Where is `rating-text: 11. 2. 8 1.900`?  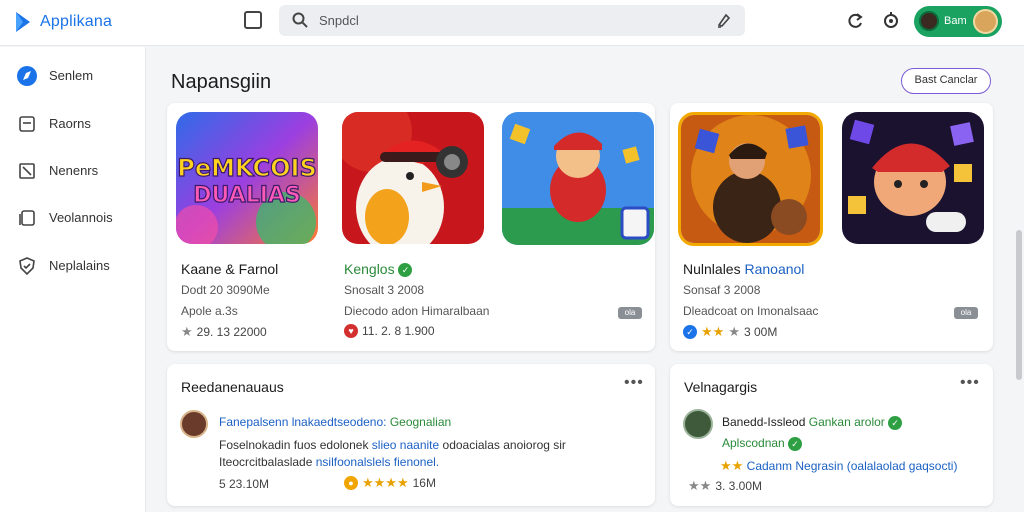 rating-text: 11. 2. 8 1.900 is located at coordinates (398, 331).